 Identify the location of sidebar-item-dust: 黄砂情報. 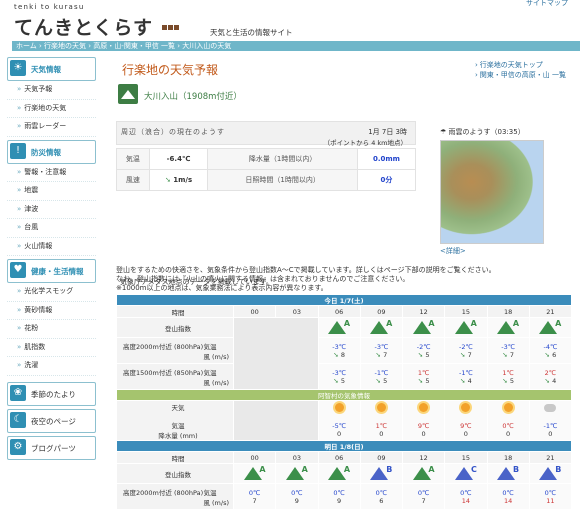
(51, 311).